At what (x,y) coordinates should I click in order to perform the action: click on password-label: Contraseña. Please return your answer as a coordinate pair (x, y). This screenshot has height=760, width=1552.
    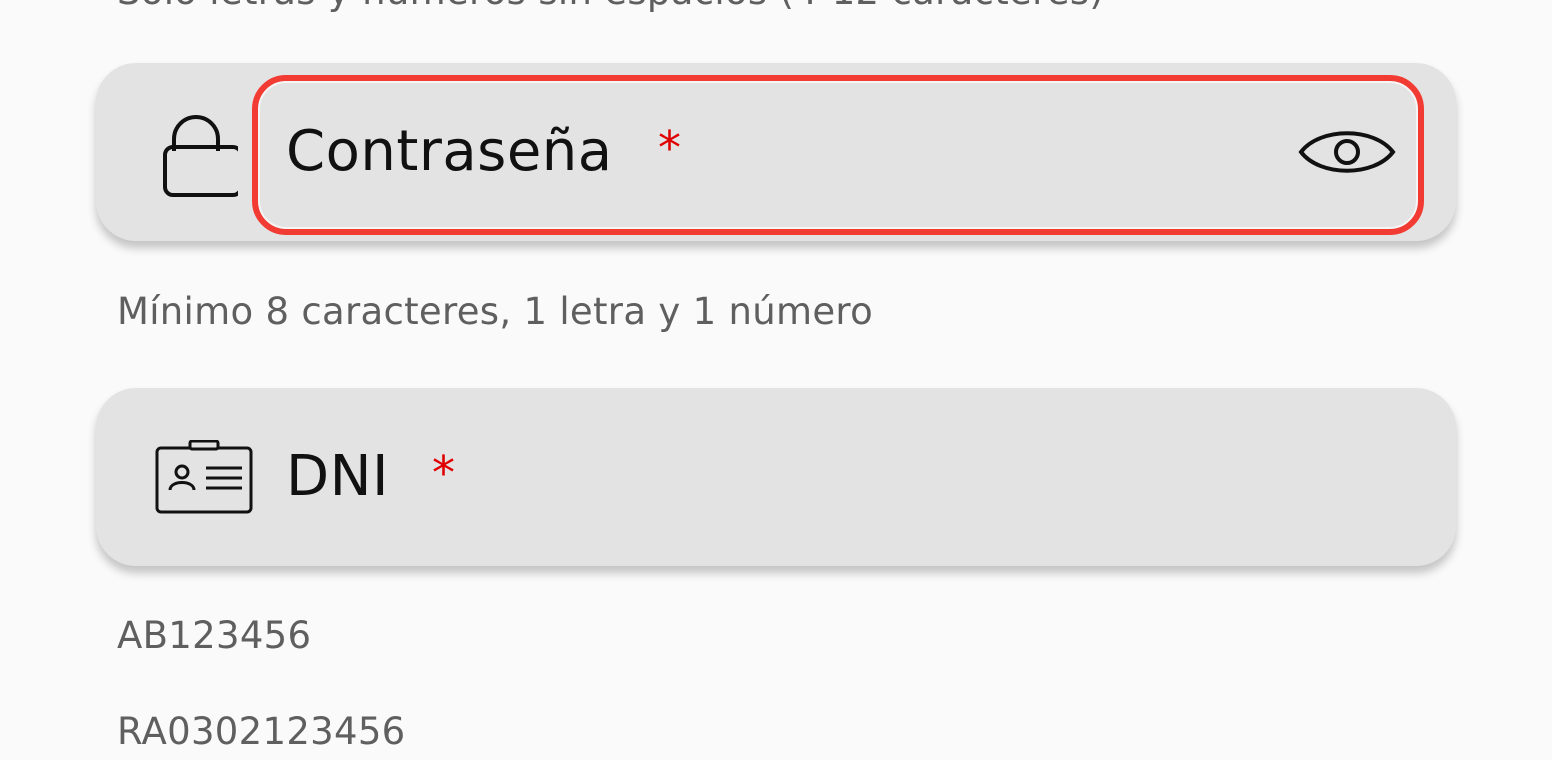
    Looking at the image, I should click on (449, 151).